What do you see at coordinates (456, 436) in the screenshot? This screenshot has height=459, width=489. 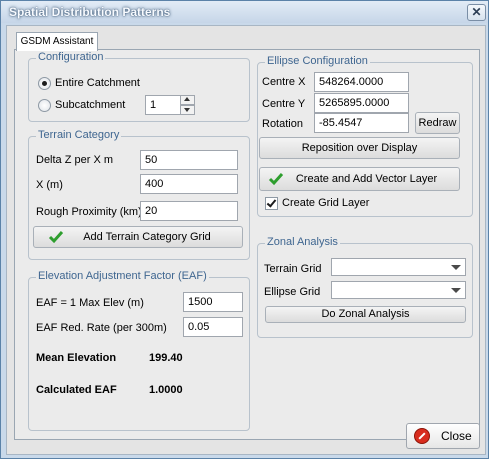 I see `close-button-label: Close` at bounding box center [456, 436].